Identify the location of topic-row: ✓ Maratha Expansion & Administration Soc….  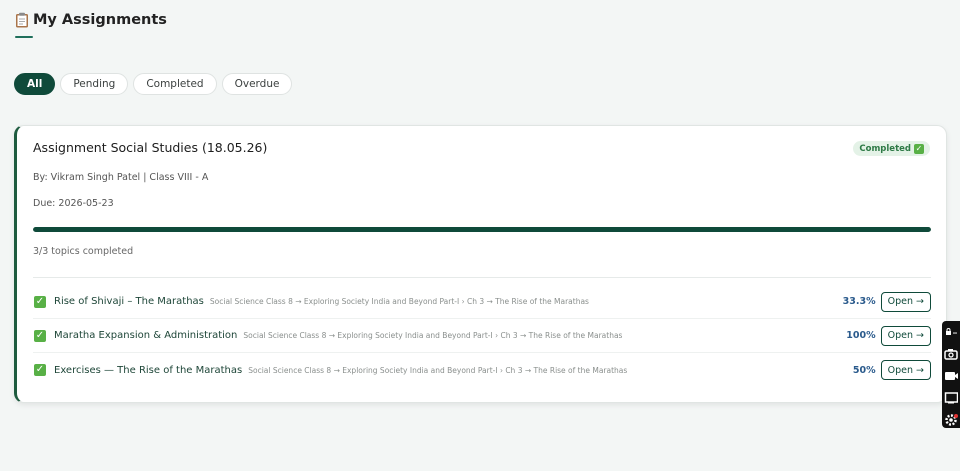
(482, 336).